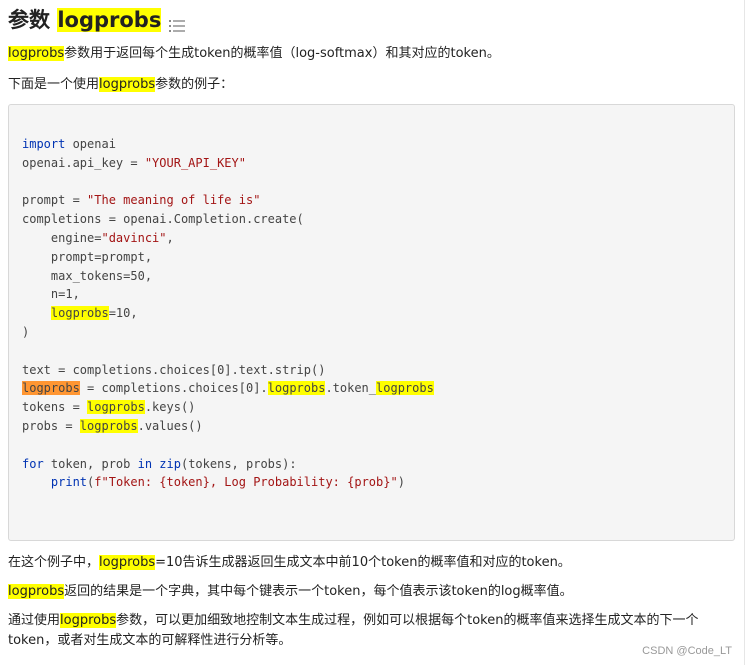 This screenshot has width=750, height=665. What do you see at coordinates (351, 388) in the screenshot?
I see `code-token: .token_` at bounding box center [351, 388].